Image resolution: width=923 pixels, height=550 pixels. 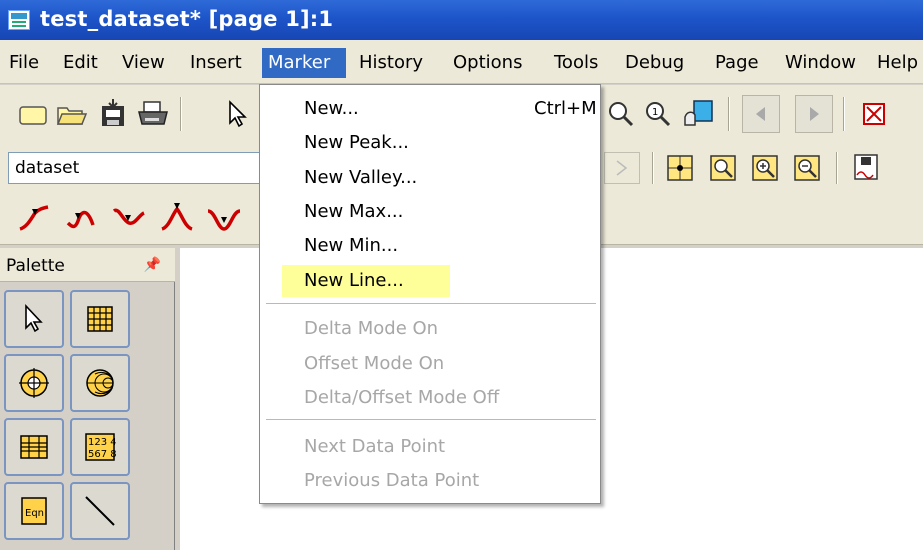 What do you see at coordinates (304, 63) in the screenshot?
I see `menu-marker: Marker` at bounding box center [304, 63].